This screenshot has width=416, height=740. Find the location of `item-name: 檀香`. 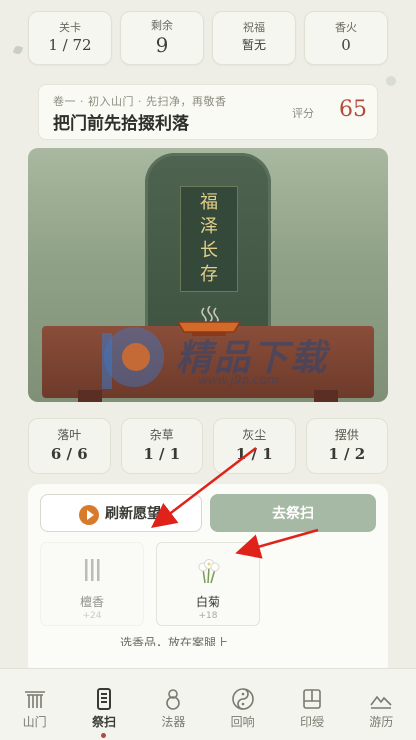

item-name: 檀香 is located at coordinates (91, 602).